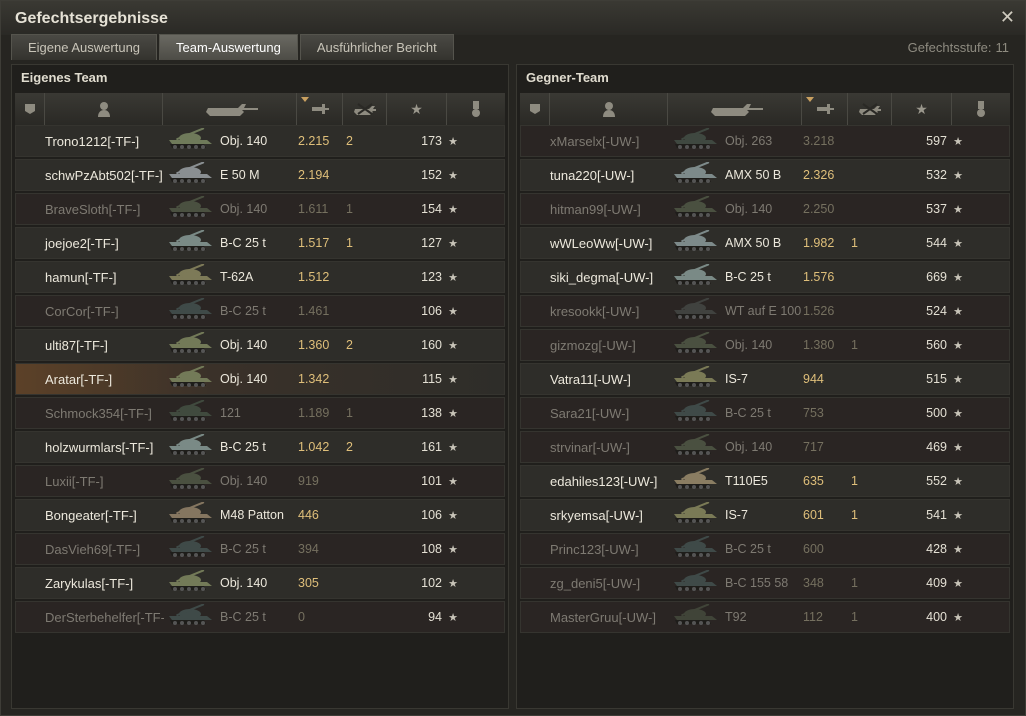  What do you see at coordinates (765, 243) in the screenshot?
I see `player-row: wWLeoWw[-UW-] AMX 50 B 1.982 1 544 ★` at bounding box center [765, 243].